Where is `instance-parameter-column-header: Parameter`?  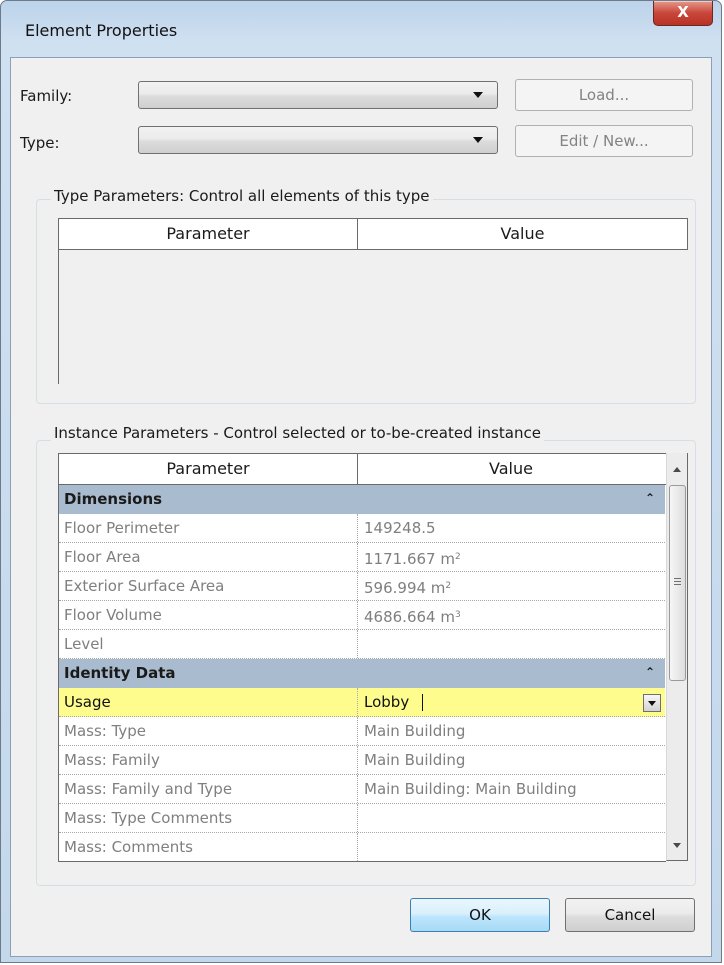 instance-parameter-column-header: Parameter is located at coordinates (208, 469).